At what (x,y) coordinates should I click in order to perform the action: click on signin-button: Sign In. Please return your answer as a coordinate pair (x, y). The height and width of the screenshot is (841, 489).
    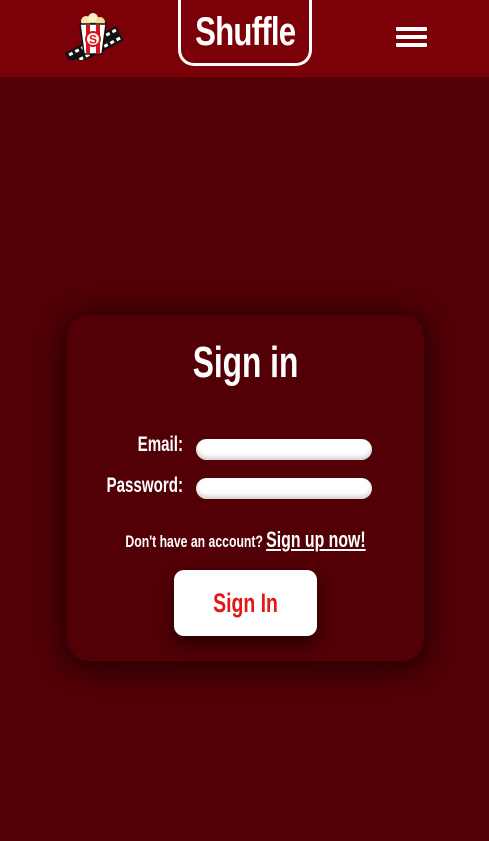
    Looking at the image, I should click on (245, 603).